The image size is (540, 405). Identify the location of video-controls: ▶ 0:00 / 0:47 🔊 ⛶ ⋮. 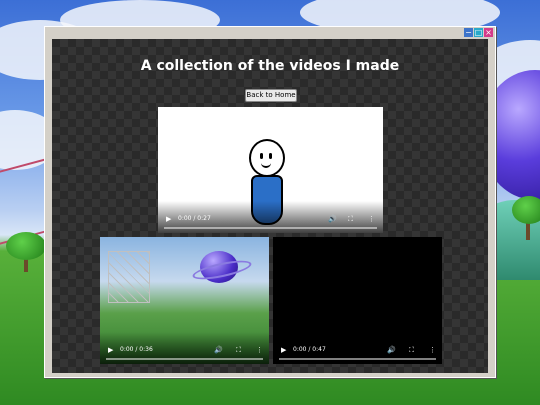
(357, 348).